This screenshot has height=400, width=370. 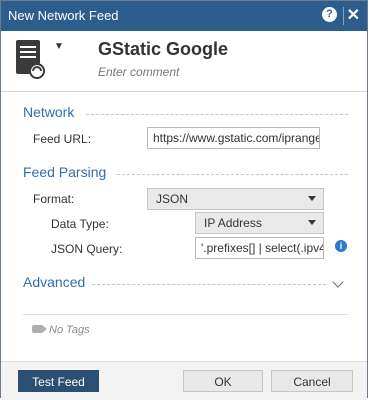 What do you see at coordinates (62, 139) in the screenshot?
I see `feed-url-label: Feed URL:` at bounding box center [62, 139].